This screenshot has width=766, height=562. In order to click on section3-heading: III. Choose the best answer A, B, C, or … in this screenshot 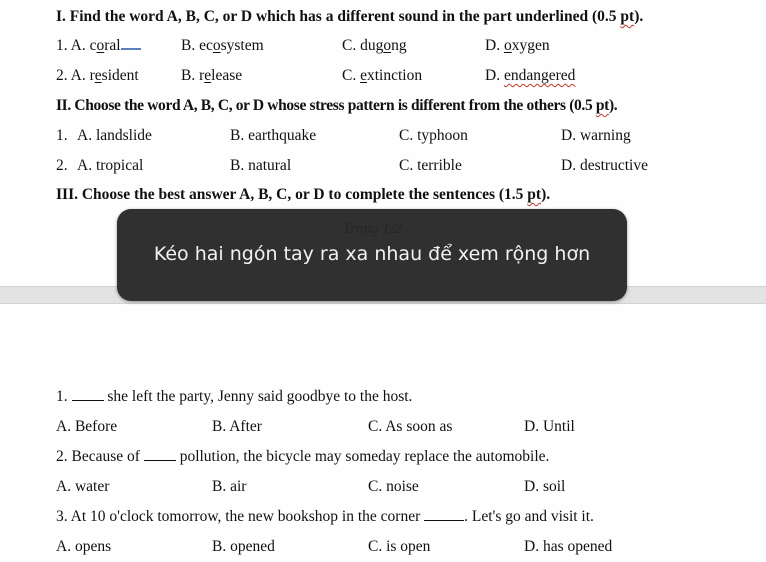, I will do `click(303, 194)`.